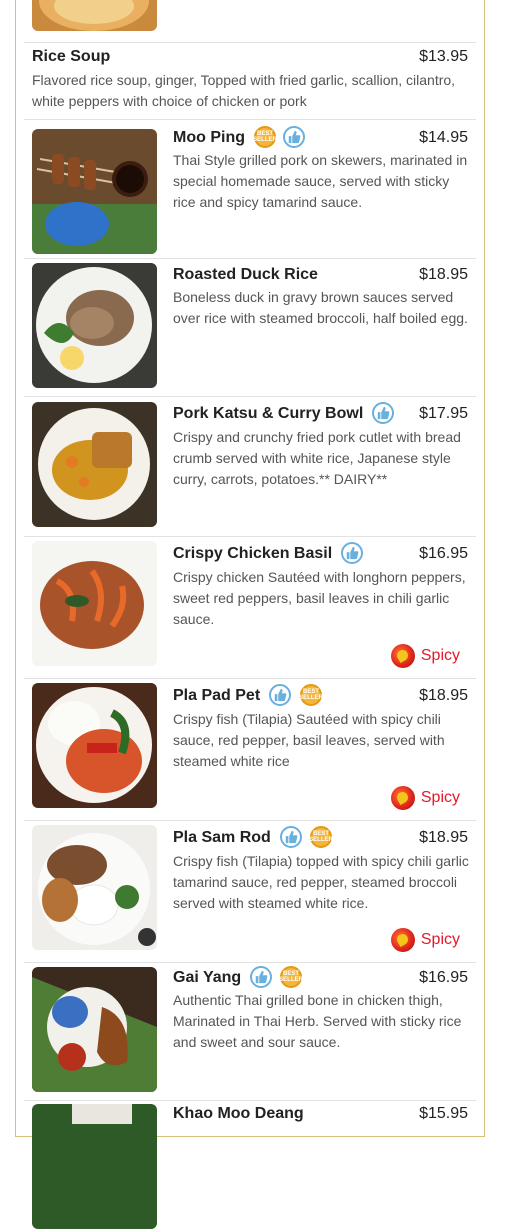 The image size is (510, 1229). What do you see at coordinates (268, 413) in the screenshot?
I see `item-name: Pork Katsu & Curry Bowl` at bounding box center [268, 413].